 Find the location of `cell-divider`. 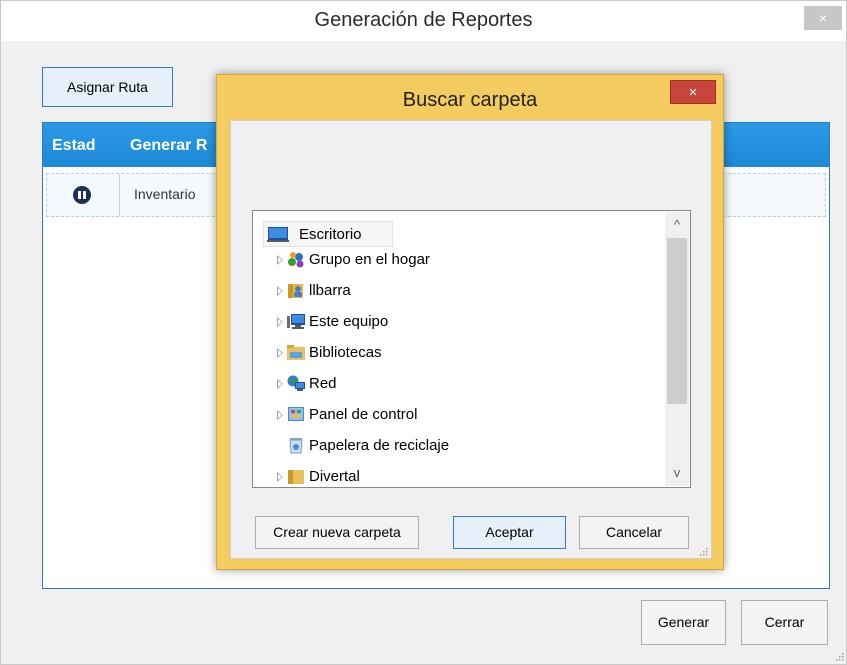

cell-divider is located at coordinates (119, 195).